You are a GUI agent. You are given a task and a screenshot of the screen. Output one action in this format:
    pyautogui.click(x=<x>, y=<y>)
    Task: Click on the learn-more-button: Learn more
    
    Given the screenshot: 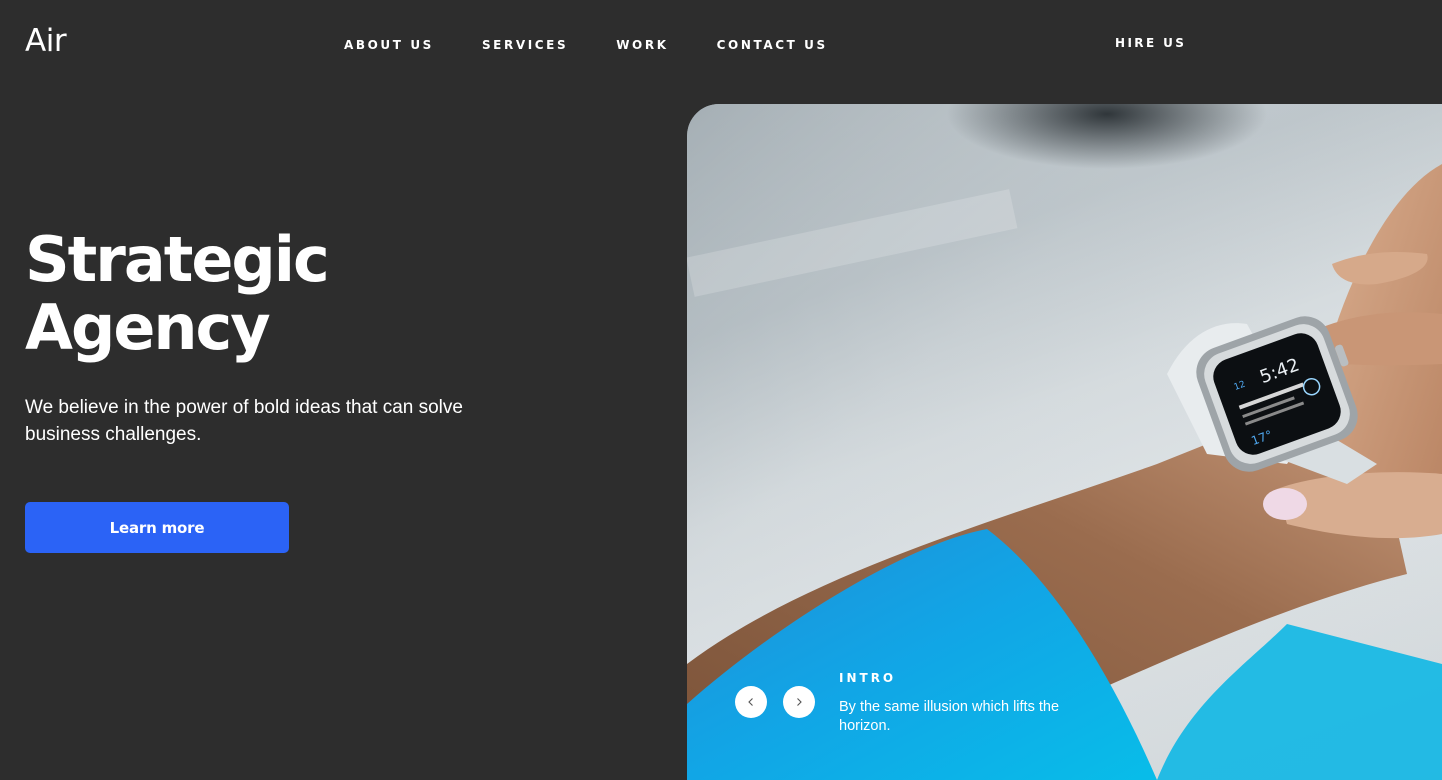 What is the action you would take?
    pyautogui.click(x=157, y=527)
    